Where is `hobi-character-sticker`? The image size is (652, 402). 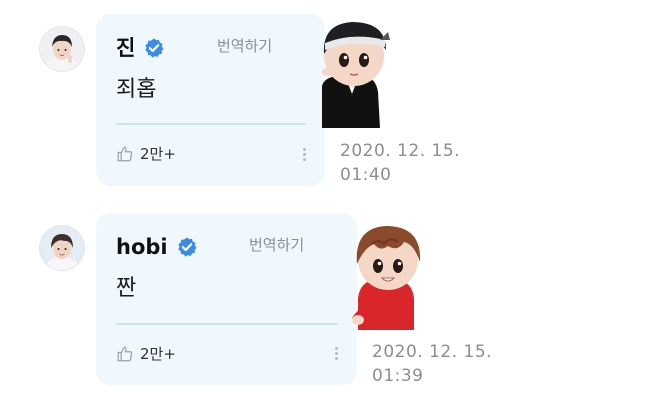 hobi-character-sticker is located at coordinates (390, 274).